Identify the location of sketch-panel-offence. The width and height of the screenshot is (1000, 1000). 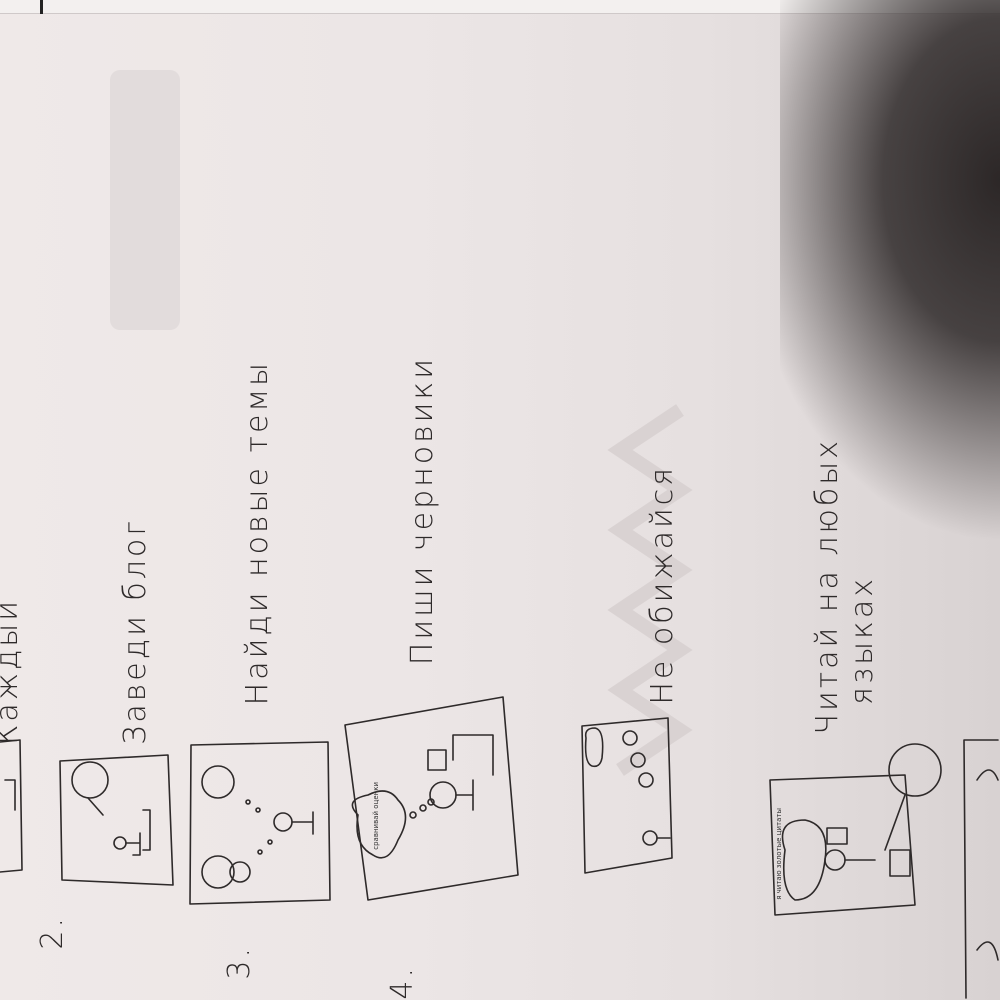
(627, 795).